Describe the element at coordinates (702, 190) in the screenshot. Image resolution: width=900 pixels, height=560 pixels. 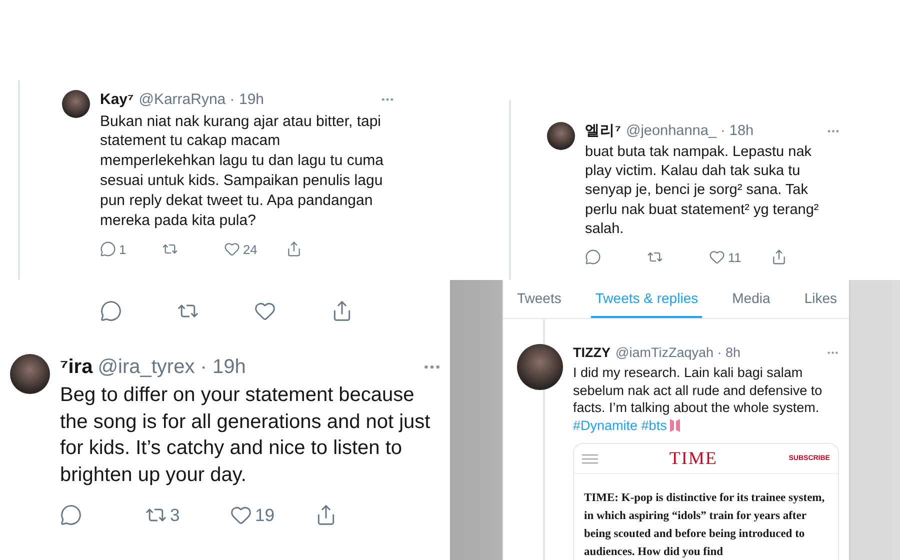
I see `tweet-text: buat buta tak nampak. Lepastu nak play victim. Kalau dah tak suka tu senyap je, benci je sorg² sana. Tak perlu nak buat statement² yg terang² salah.` at that location.